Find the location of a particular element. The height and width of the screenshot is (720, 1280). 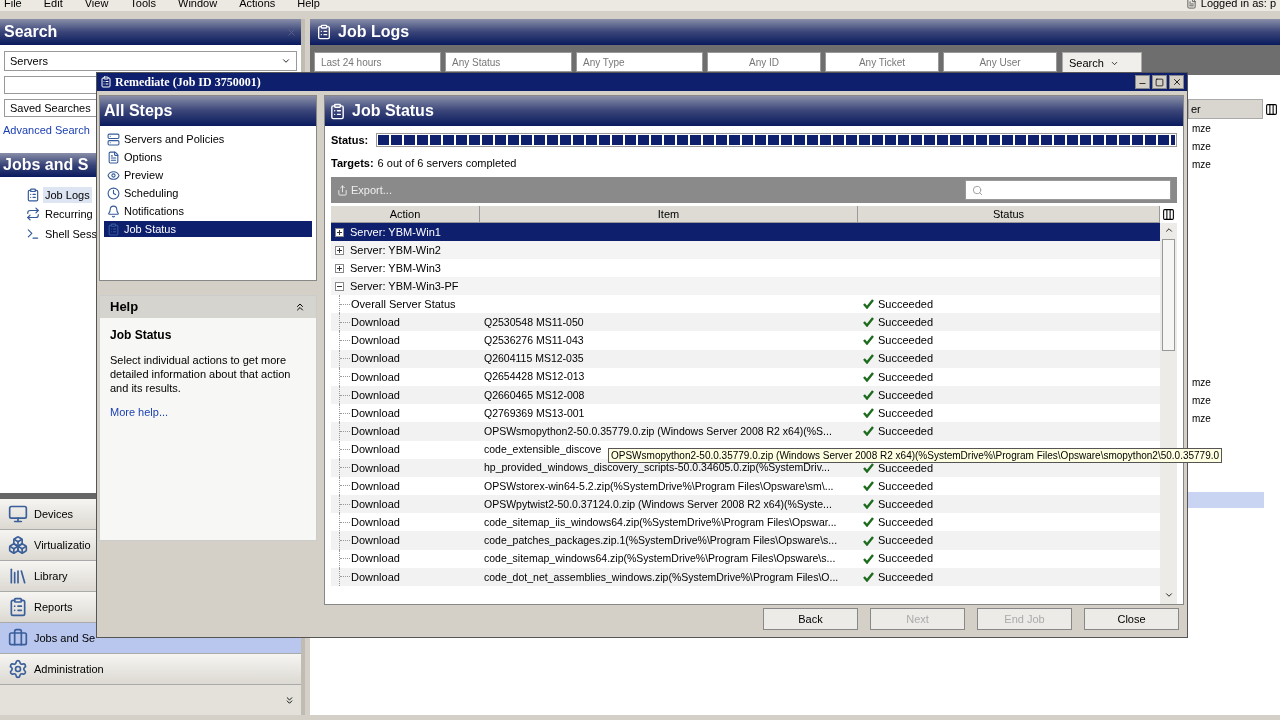

menu-item: File is located at coordinates (13, 6).